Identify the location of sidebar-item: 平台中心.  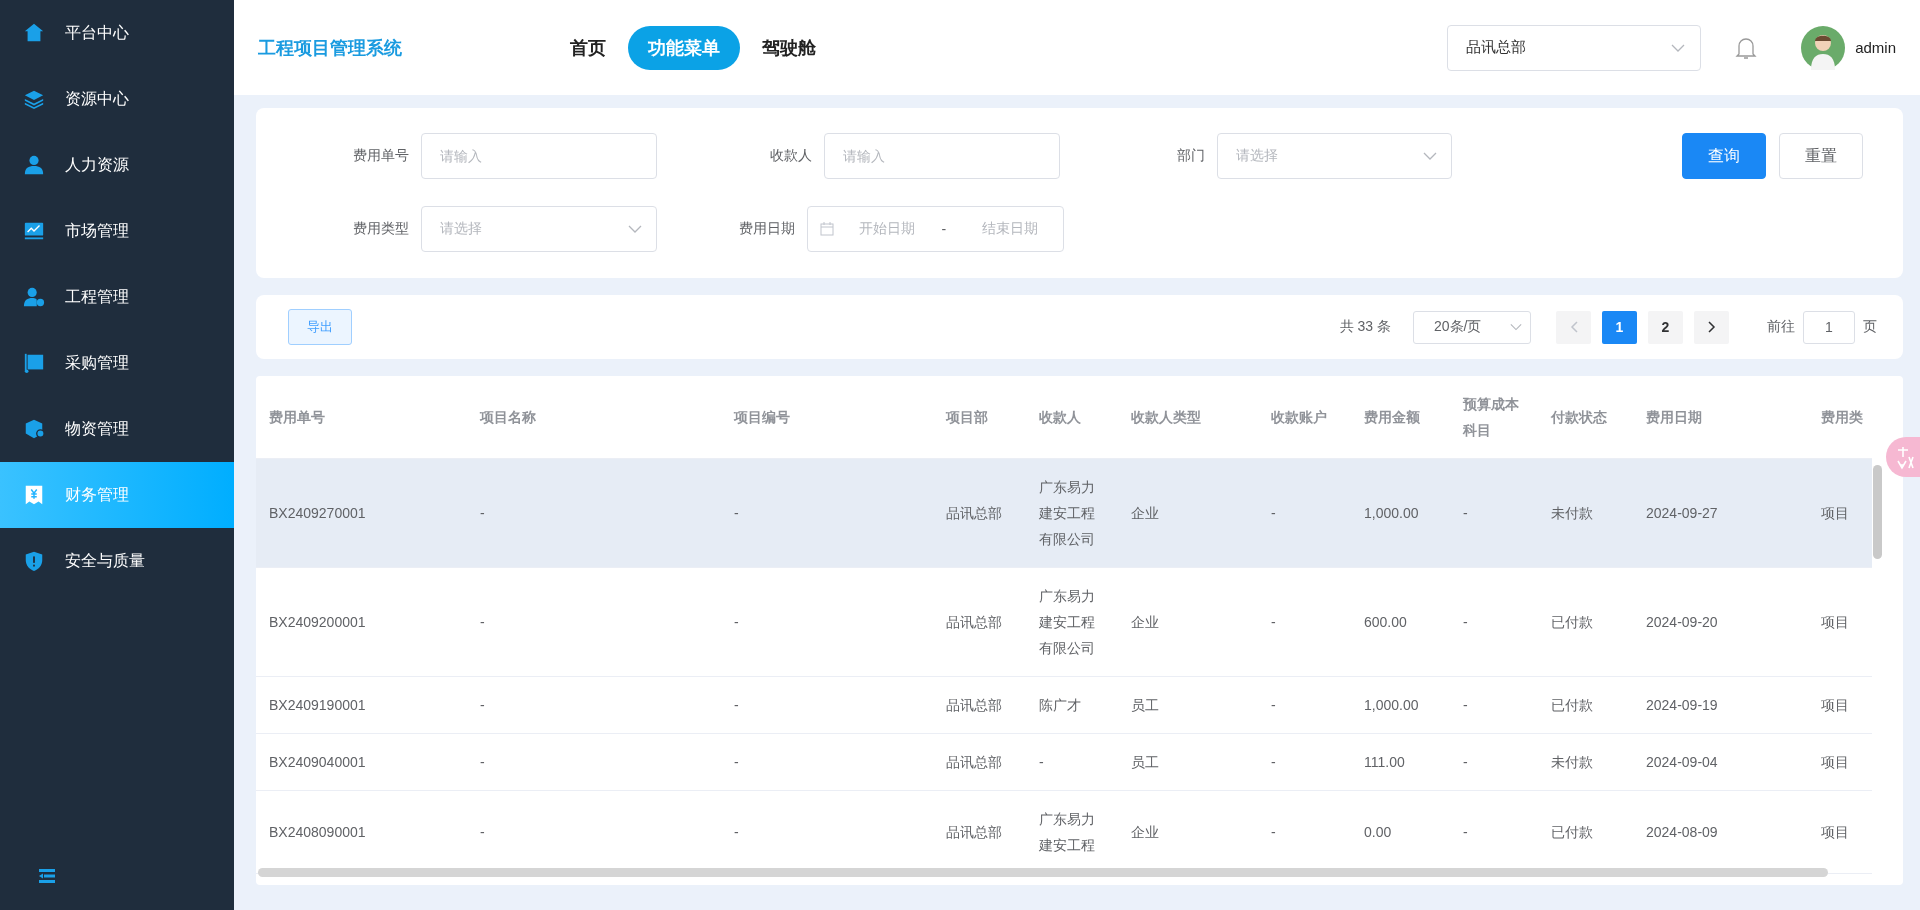
(117, 33).